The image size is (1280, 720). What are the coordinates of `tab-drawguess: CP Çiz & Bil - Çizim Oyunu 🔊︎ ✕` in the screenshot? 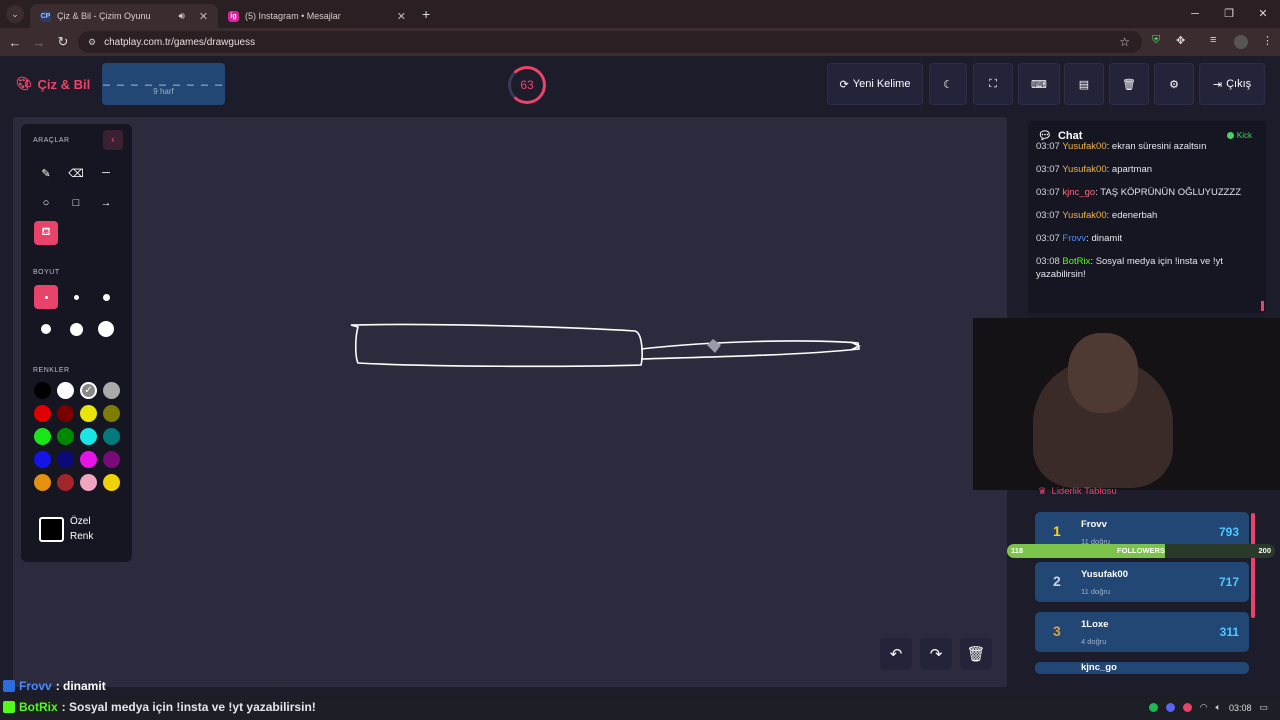 It's located at (124, 16).